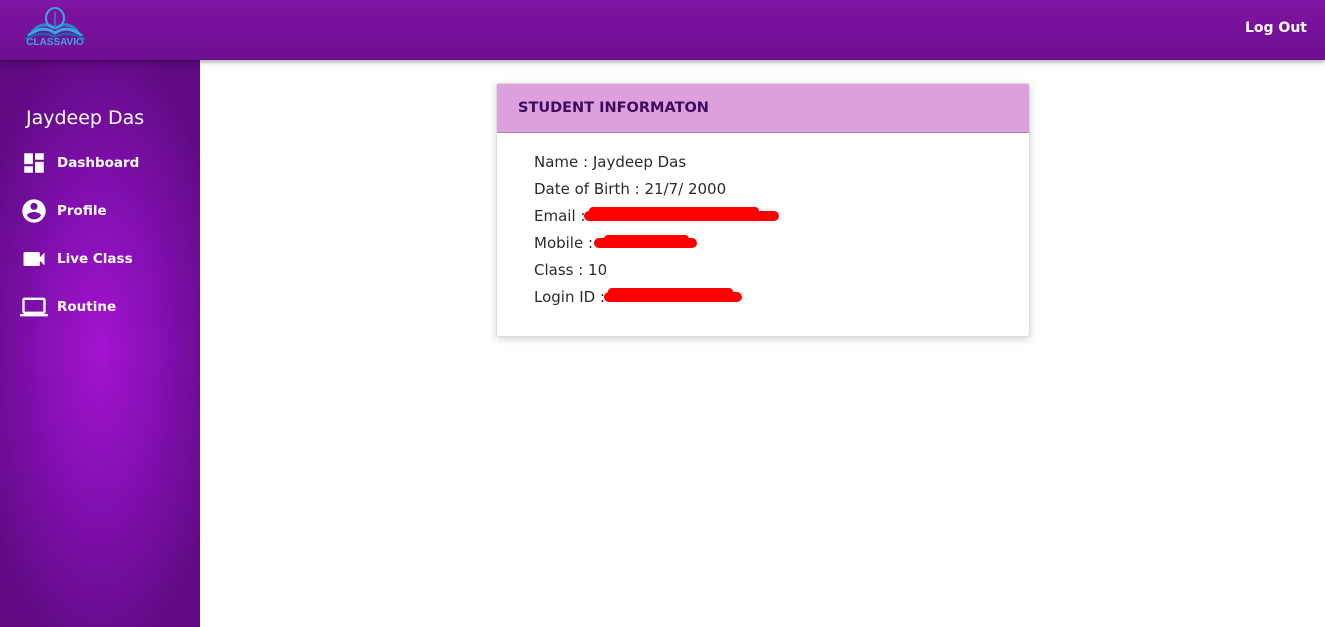 This screenshot has width=1325, height=627. Describe the element at coordinates (34, 211) in the screenshot. I see `account-circle-icon` at that location.